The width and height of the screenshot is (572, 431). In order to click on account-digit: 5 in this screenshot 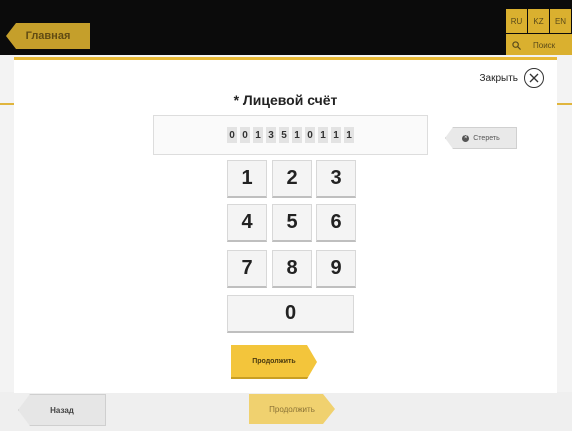, I will do `click(284, 135)`.